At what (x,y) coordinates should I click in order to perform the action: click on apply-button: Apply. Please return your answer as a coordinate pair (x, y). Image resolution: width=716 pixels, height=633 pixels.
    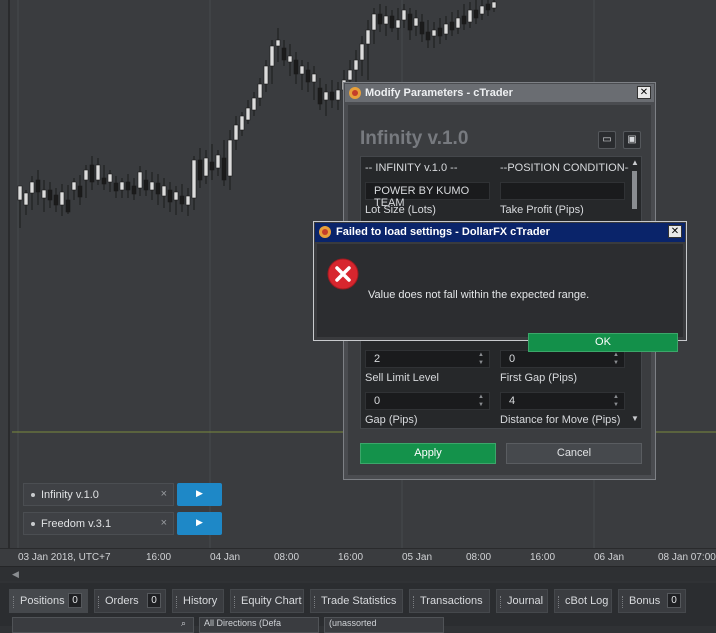
    Looking at the image, I should click on (428, 453).